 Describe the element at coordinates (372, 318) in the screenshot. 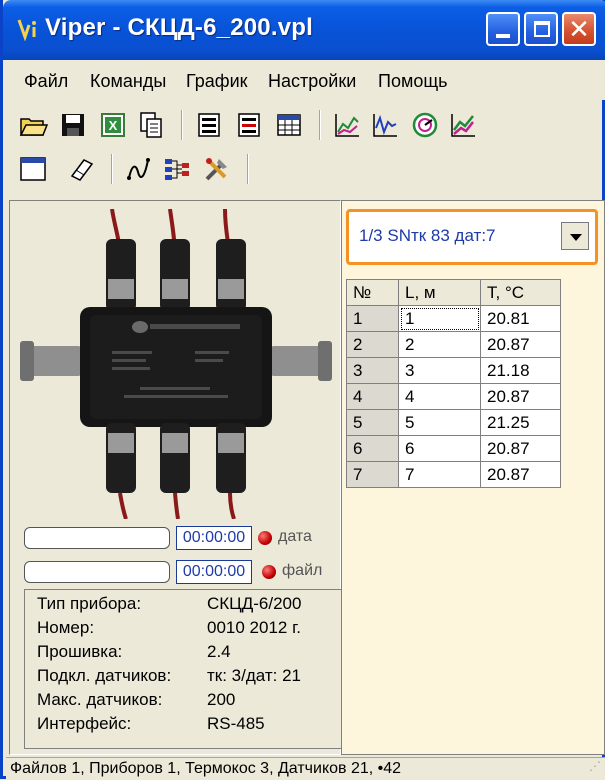

I see `row-number-cell: 1` at that location.